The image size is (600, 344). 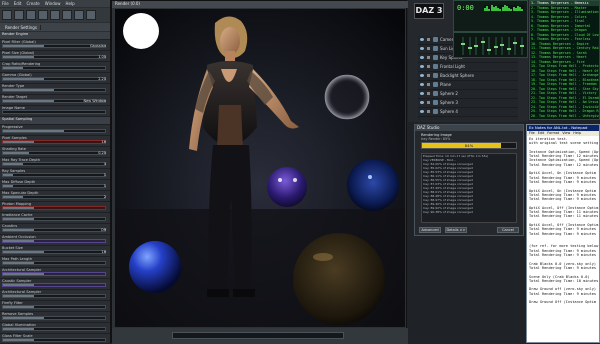 What do you see at coordinates (53, 3) in the screenshot?
I see `menu-window: Window` at bounding box center [53, 3].